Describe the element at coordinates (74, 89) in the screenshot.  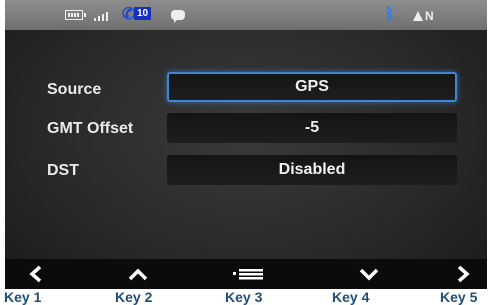
I see `source-label: Source` at that location.